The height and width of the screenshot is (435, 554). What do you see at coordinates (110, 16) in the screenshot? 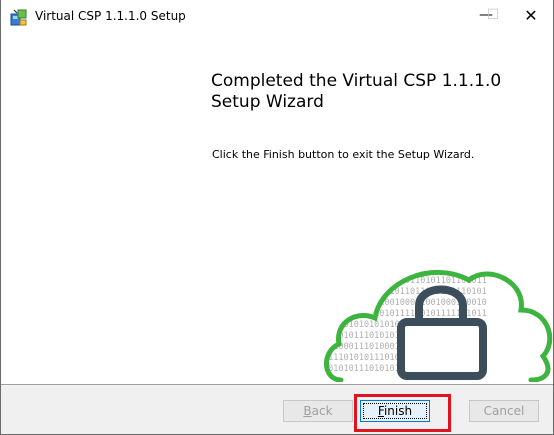
I see `window-title: Virtual CSP 1.1.1.0 Setup` at bounding box center [110, 16].